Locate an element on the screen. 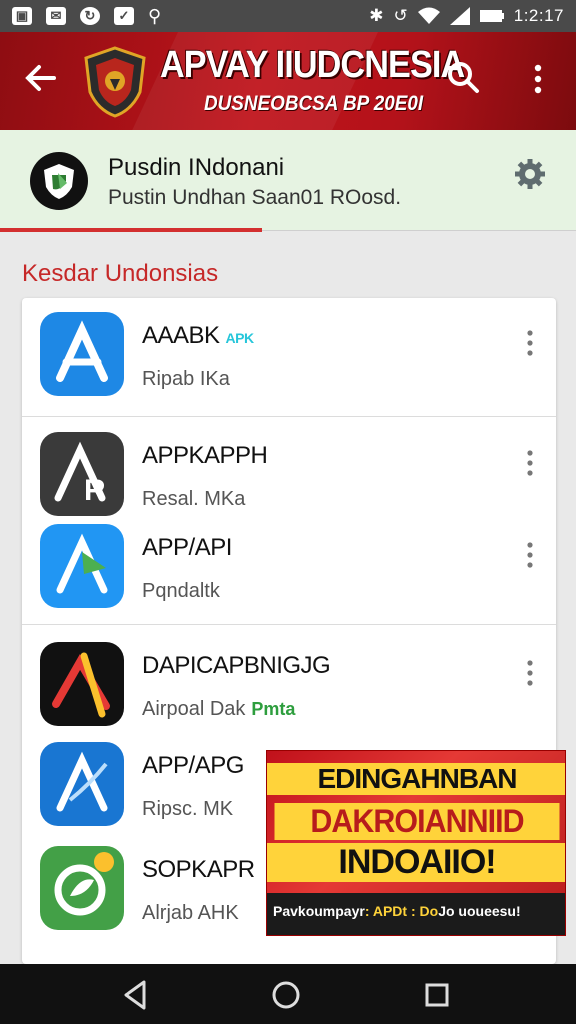 Image resolution: width=576 pixels, height=1024 pixels. navigation-bar is located at coordinates (288, 994).